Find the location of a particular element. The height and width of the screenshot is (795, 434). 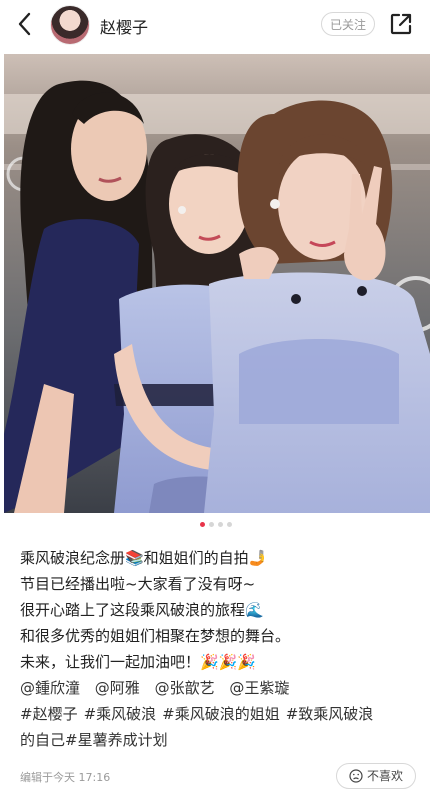

sad-face-icon is located at coordinates (356, 776).